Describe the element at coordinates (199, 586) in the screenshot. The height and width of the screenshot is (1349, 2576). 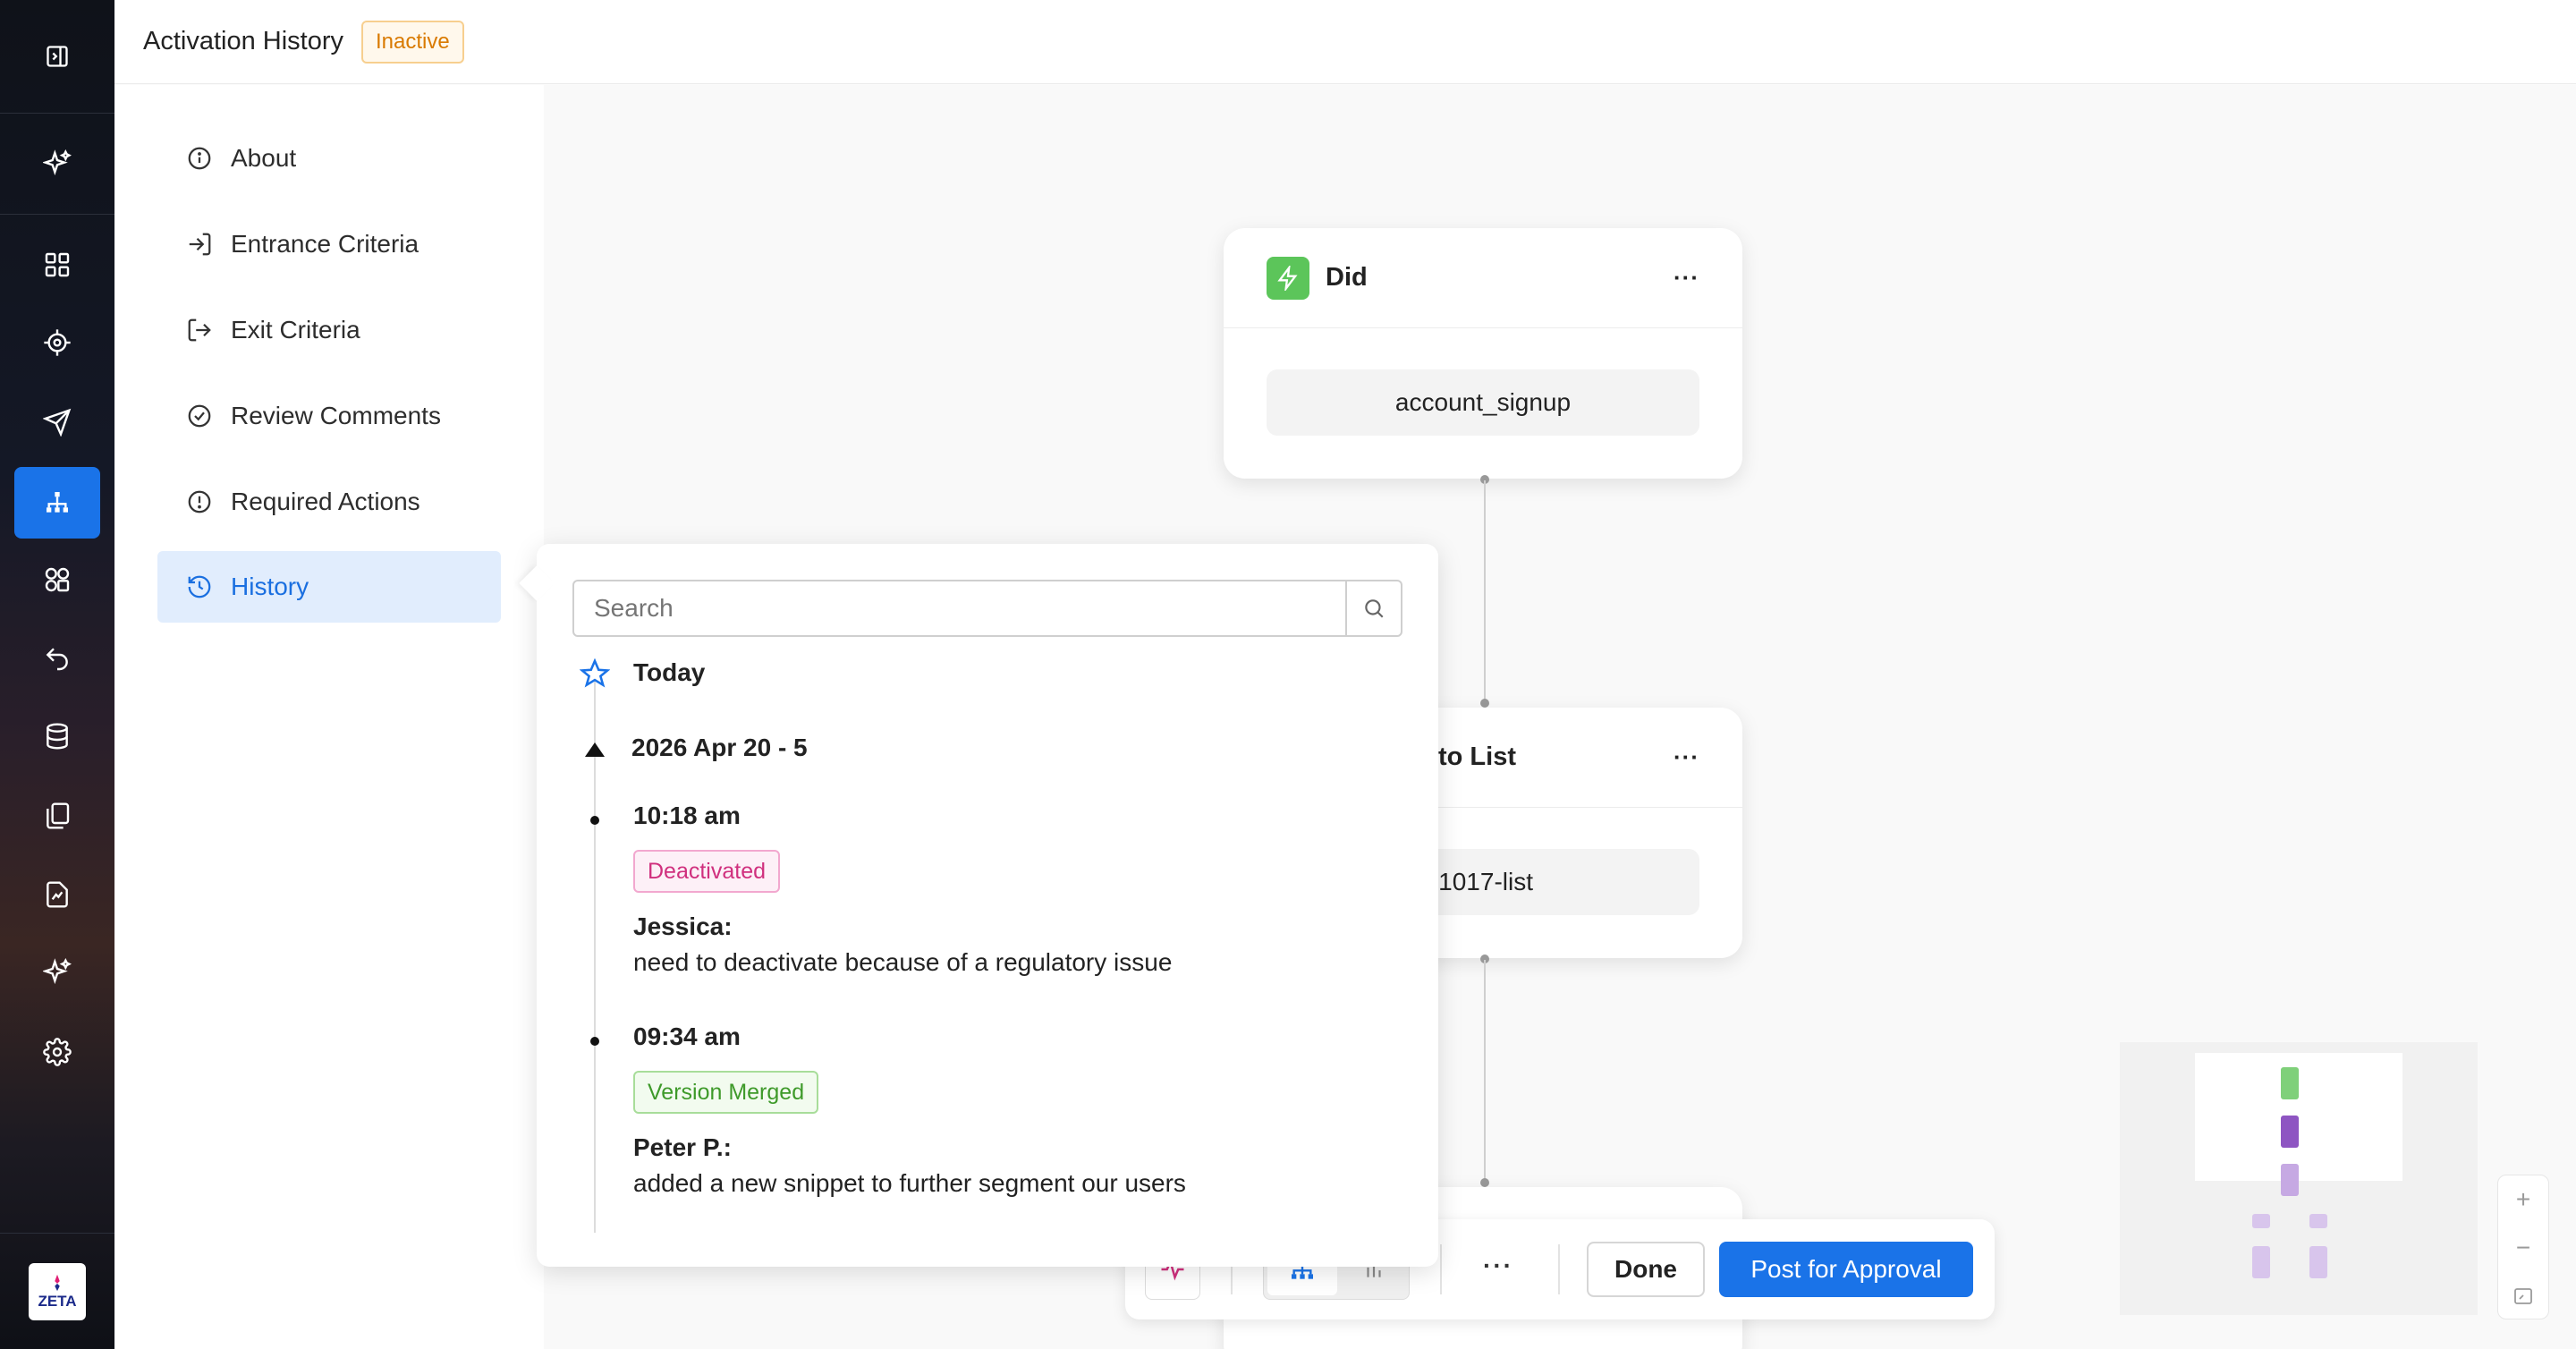
I see `history-icon` at that location.